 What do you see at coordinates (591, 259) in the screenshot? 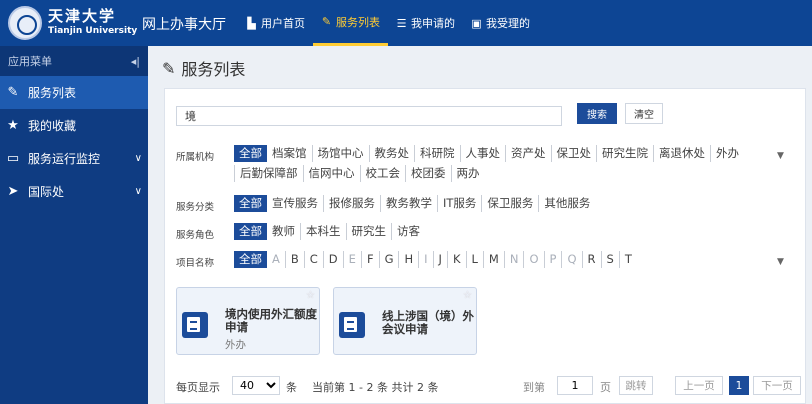
I see `filter-option: R` at bounding box center [591, 259].